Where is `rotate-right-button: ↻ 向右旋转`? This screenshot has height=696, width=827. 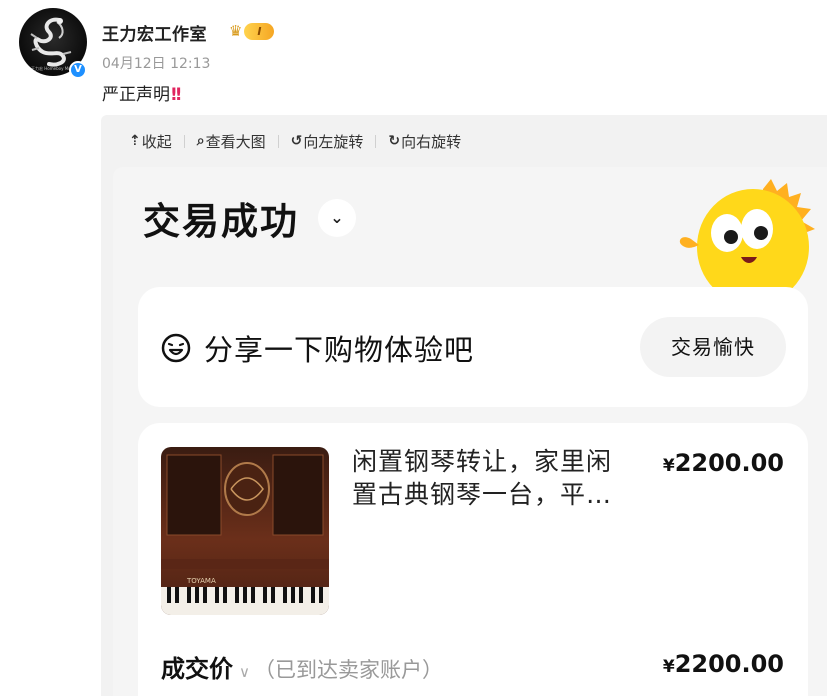
rotate-right-button: ↻ 向右旋转 is located at coordinates (424, 141).